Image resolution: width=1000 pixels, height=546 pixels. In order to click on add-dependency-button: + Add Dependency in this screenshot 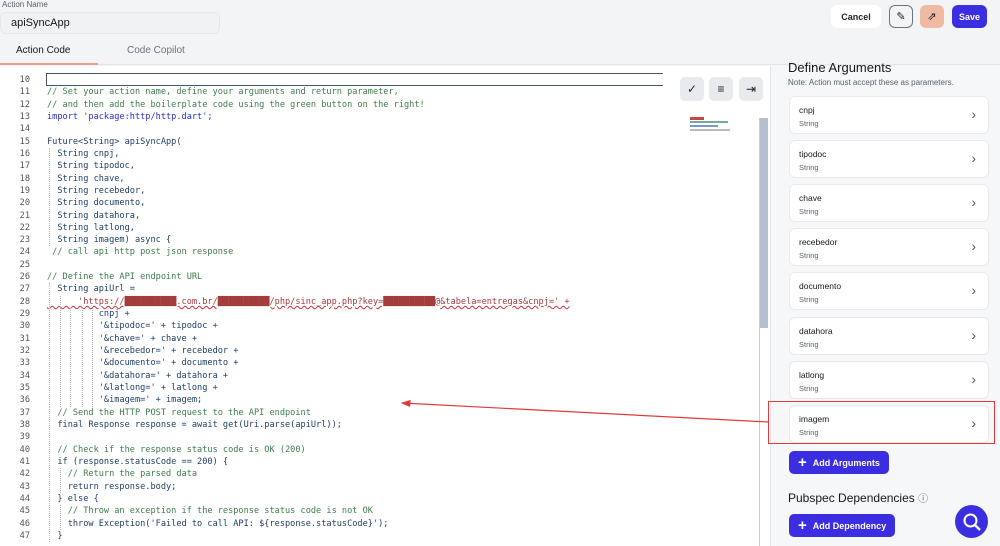, I will do `click(842, 525)`.